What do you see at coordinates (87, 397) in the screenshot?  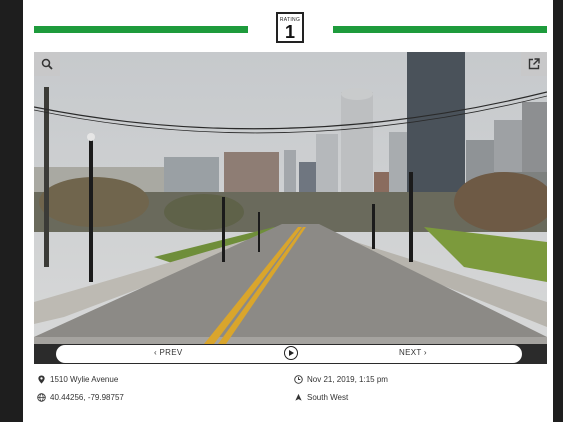 I see `coordinates-text: 40.44256, -79.98757` at bounding box center [87, 397].